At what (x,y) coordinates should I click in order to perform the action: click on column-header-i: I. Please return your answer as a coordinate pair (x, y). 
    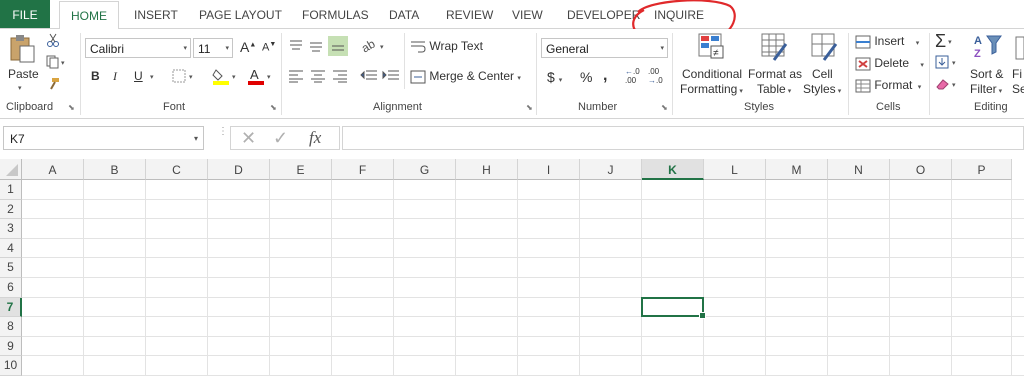
    Looking at the image, I should click on (549, 169).